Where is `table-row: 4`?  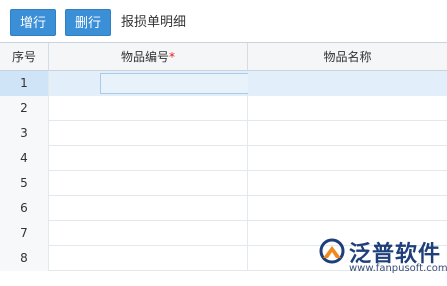 table-row: 4 is located at coordinates (223, 158).